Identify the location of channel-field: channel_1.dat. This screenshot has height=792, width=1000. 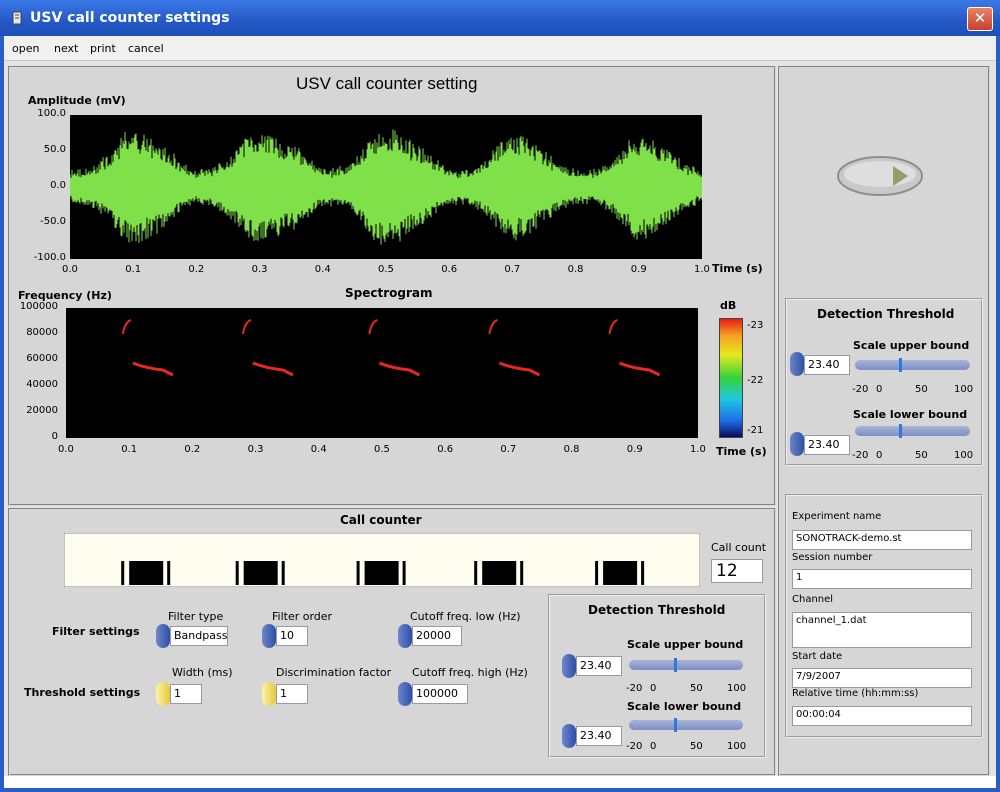
(882, 630).